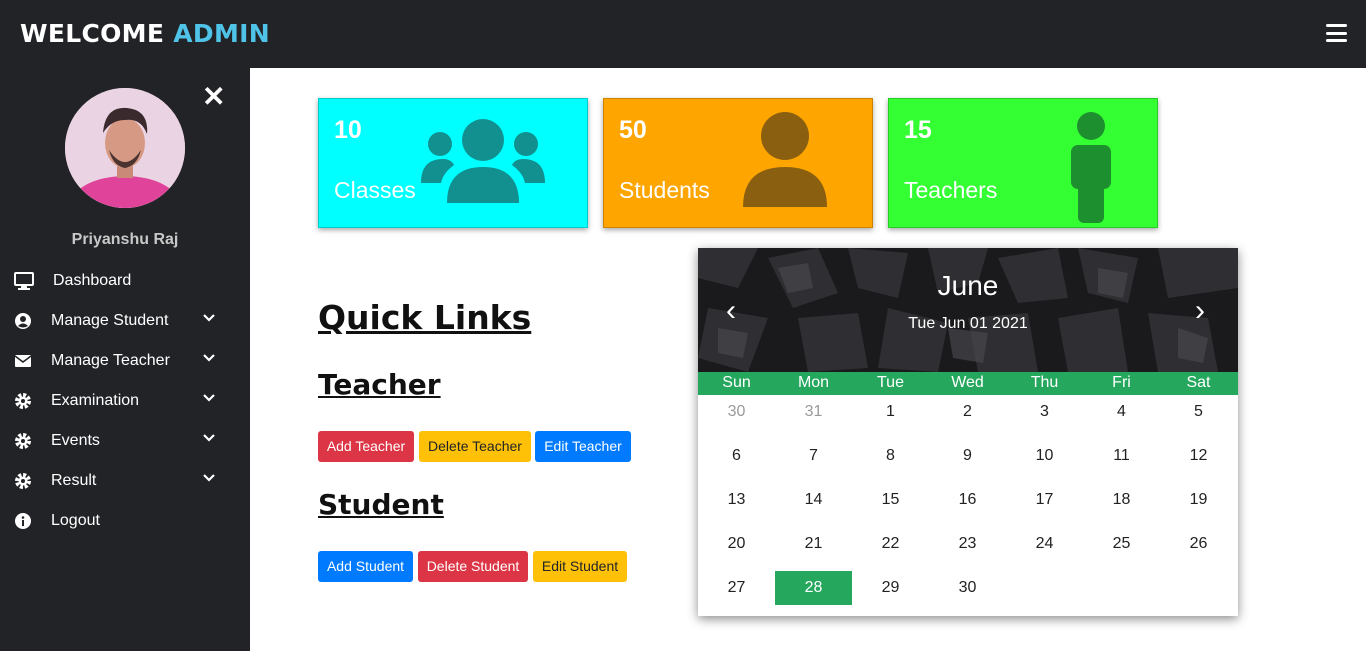 This screenshot has height=651, width=1366. Describe the element at coordinates (125, 441) in the screenshot. I see `sidebar-item-events: Events` at that location.